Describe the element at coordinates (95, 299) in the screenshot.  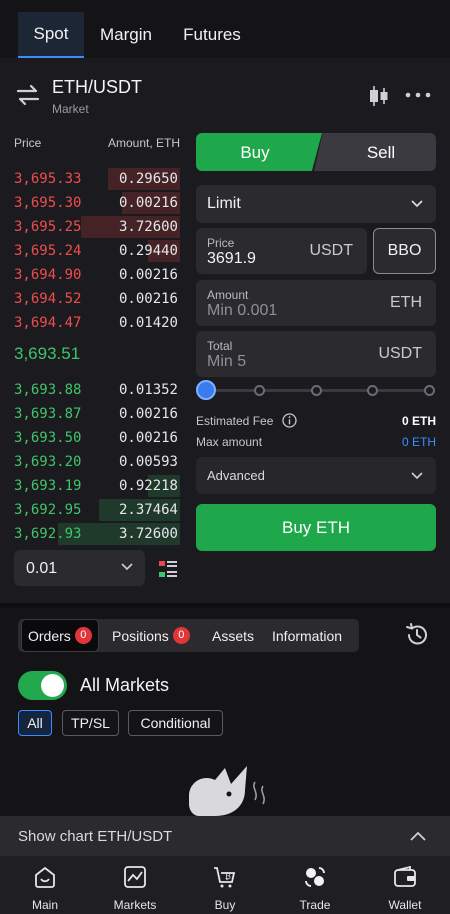
I see `ask-row: 3,694.52 0.00216` at that location.